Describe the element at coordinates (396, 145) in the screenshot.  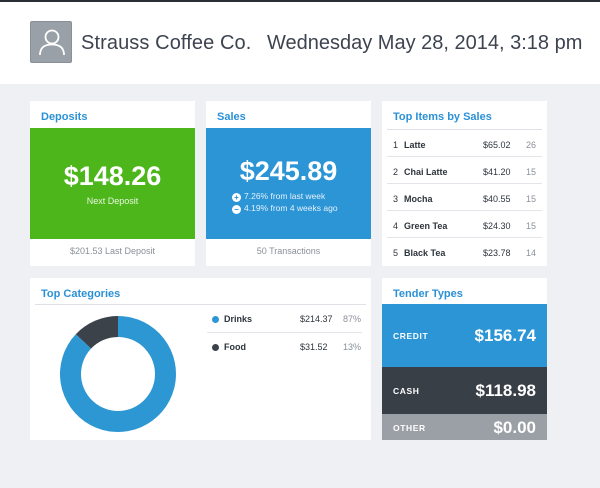
I see `item-rank: 1` at that location.